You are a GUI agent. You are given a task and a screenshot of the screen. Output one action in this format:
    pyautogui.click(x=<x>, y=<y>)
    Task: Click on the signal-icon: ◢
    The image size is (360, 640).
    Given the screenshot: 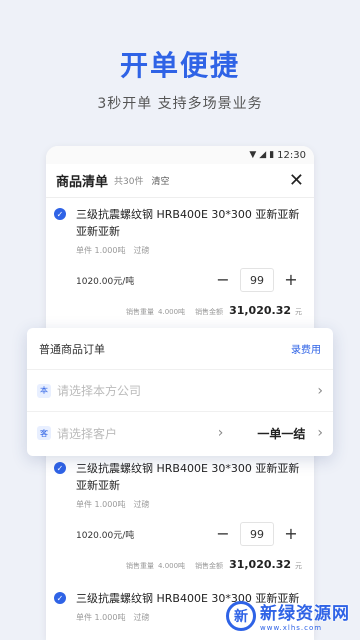 What is the action you would take?
    pyautogui.click(x=263, y=154)
    